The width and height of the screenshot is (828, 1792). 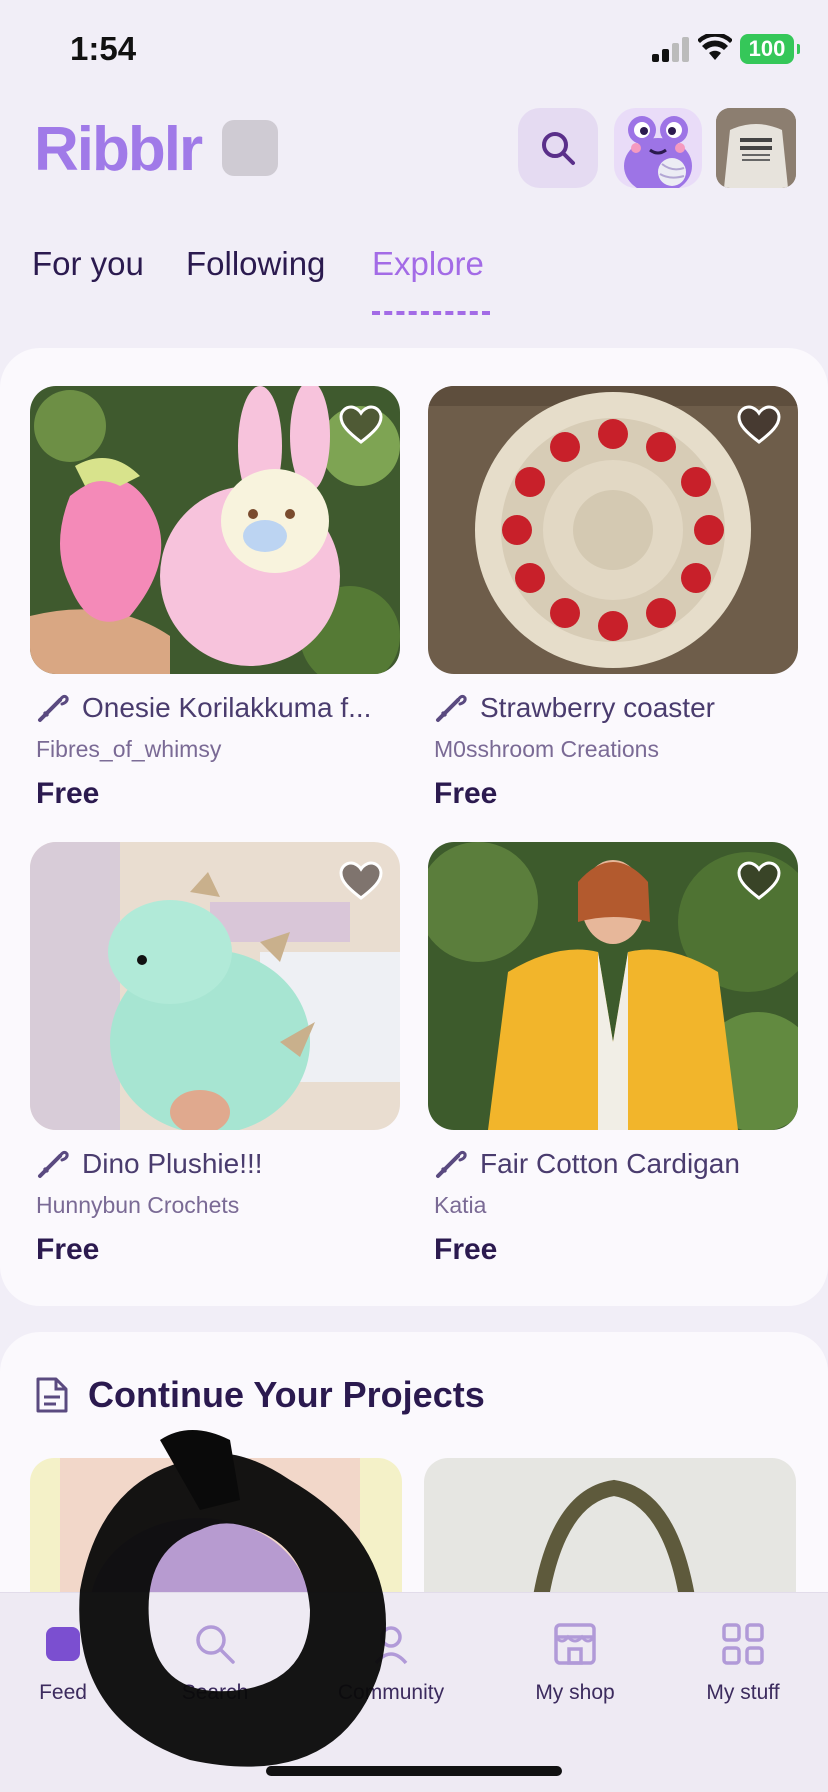 I want to click on search-button, so click(x=558, y=148).